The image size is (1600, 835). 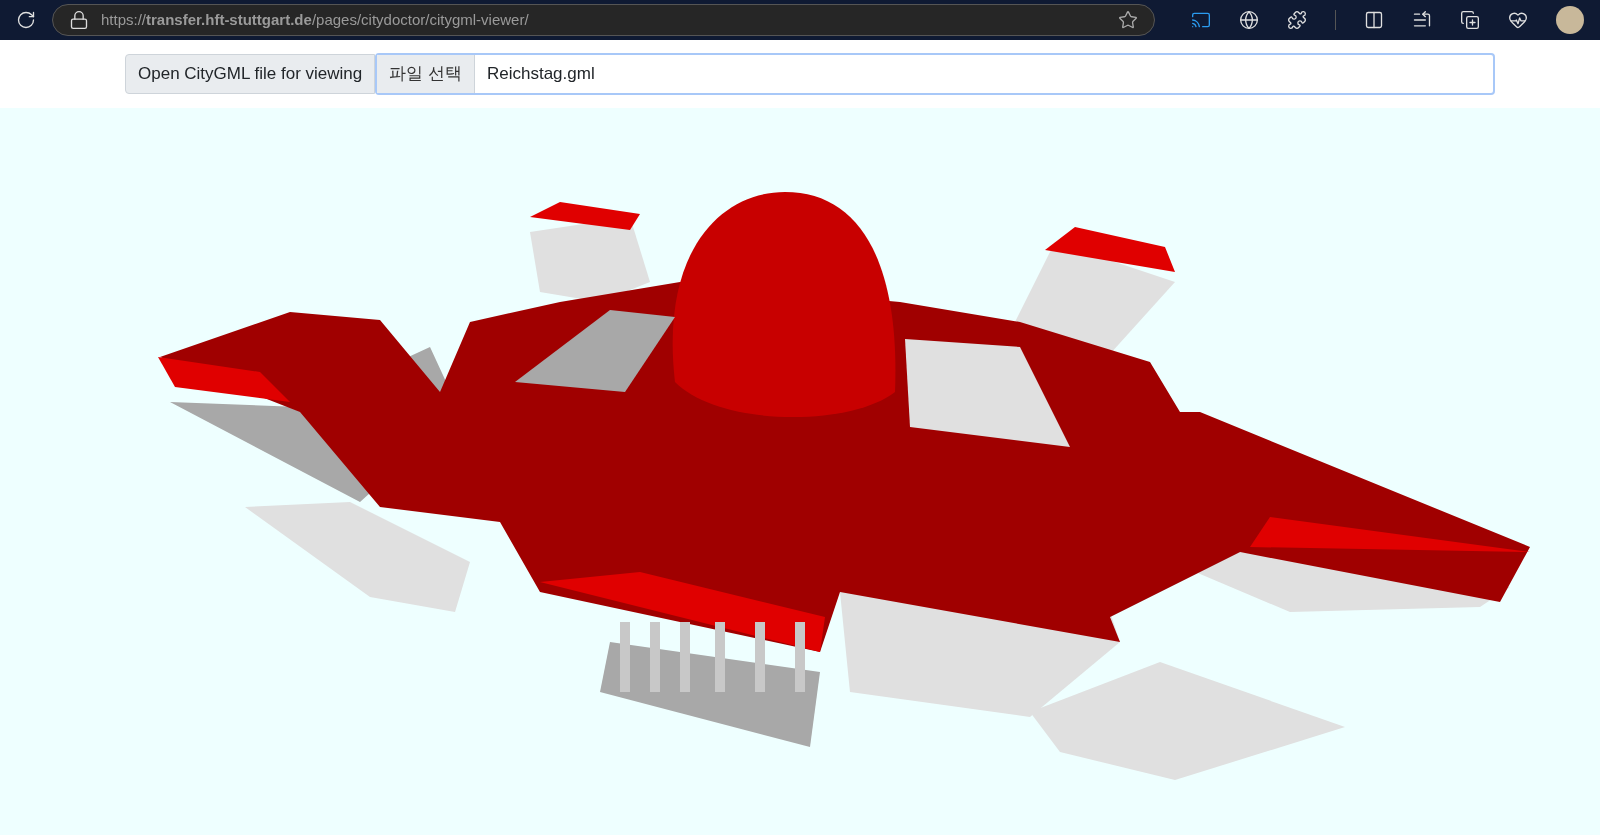 I want to click on globe-icon, so click(x=1249, y=20).